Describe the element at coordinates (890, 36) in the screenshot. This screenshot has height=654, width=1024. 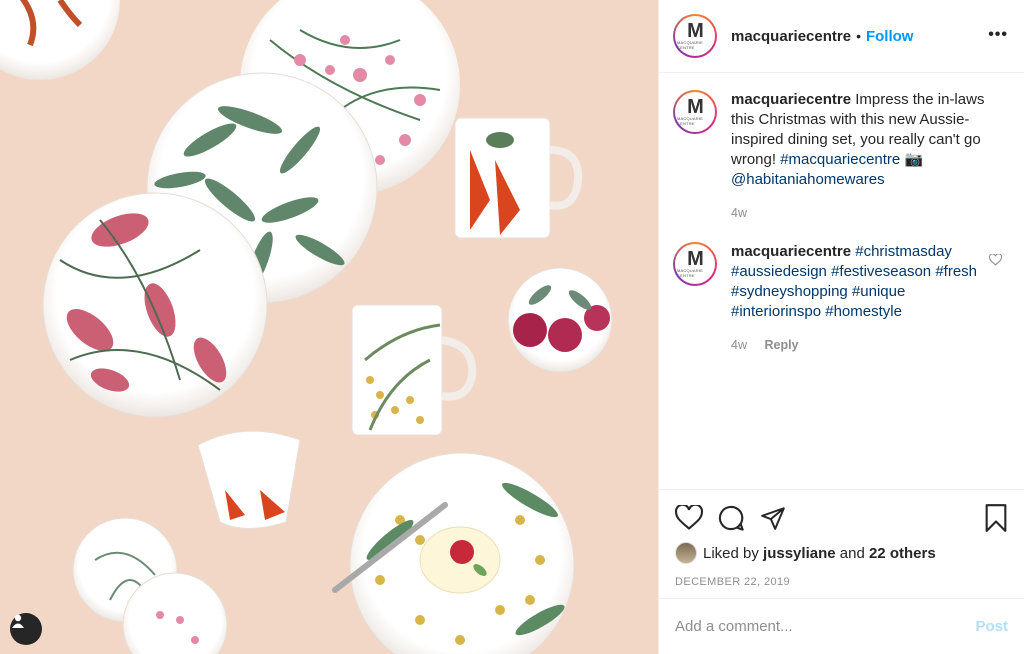
I see `follow-button: Follow` at that location.